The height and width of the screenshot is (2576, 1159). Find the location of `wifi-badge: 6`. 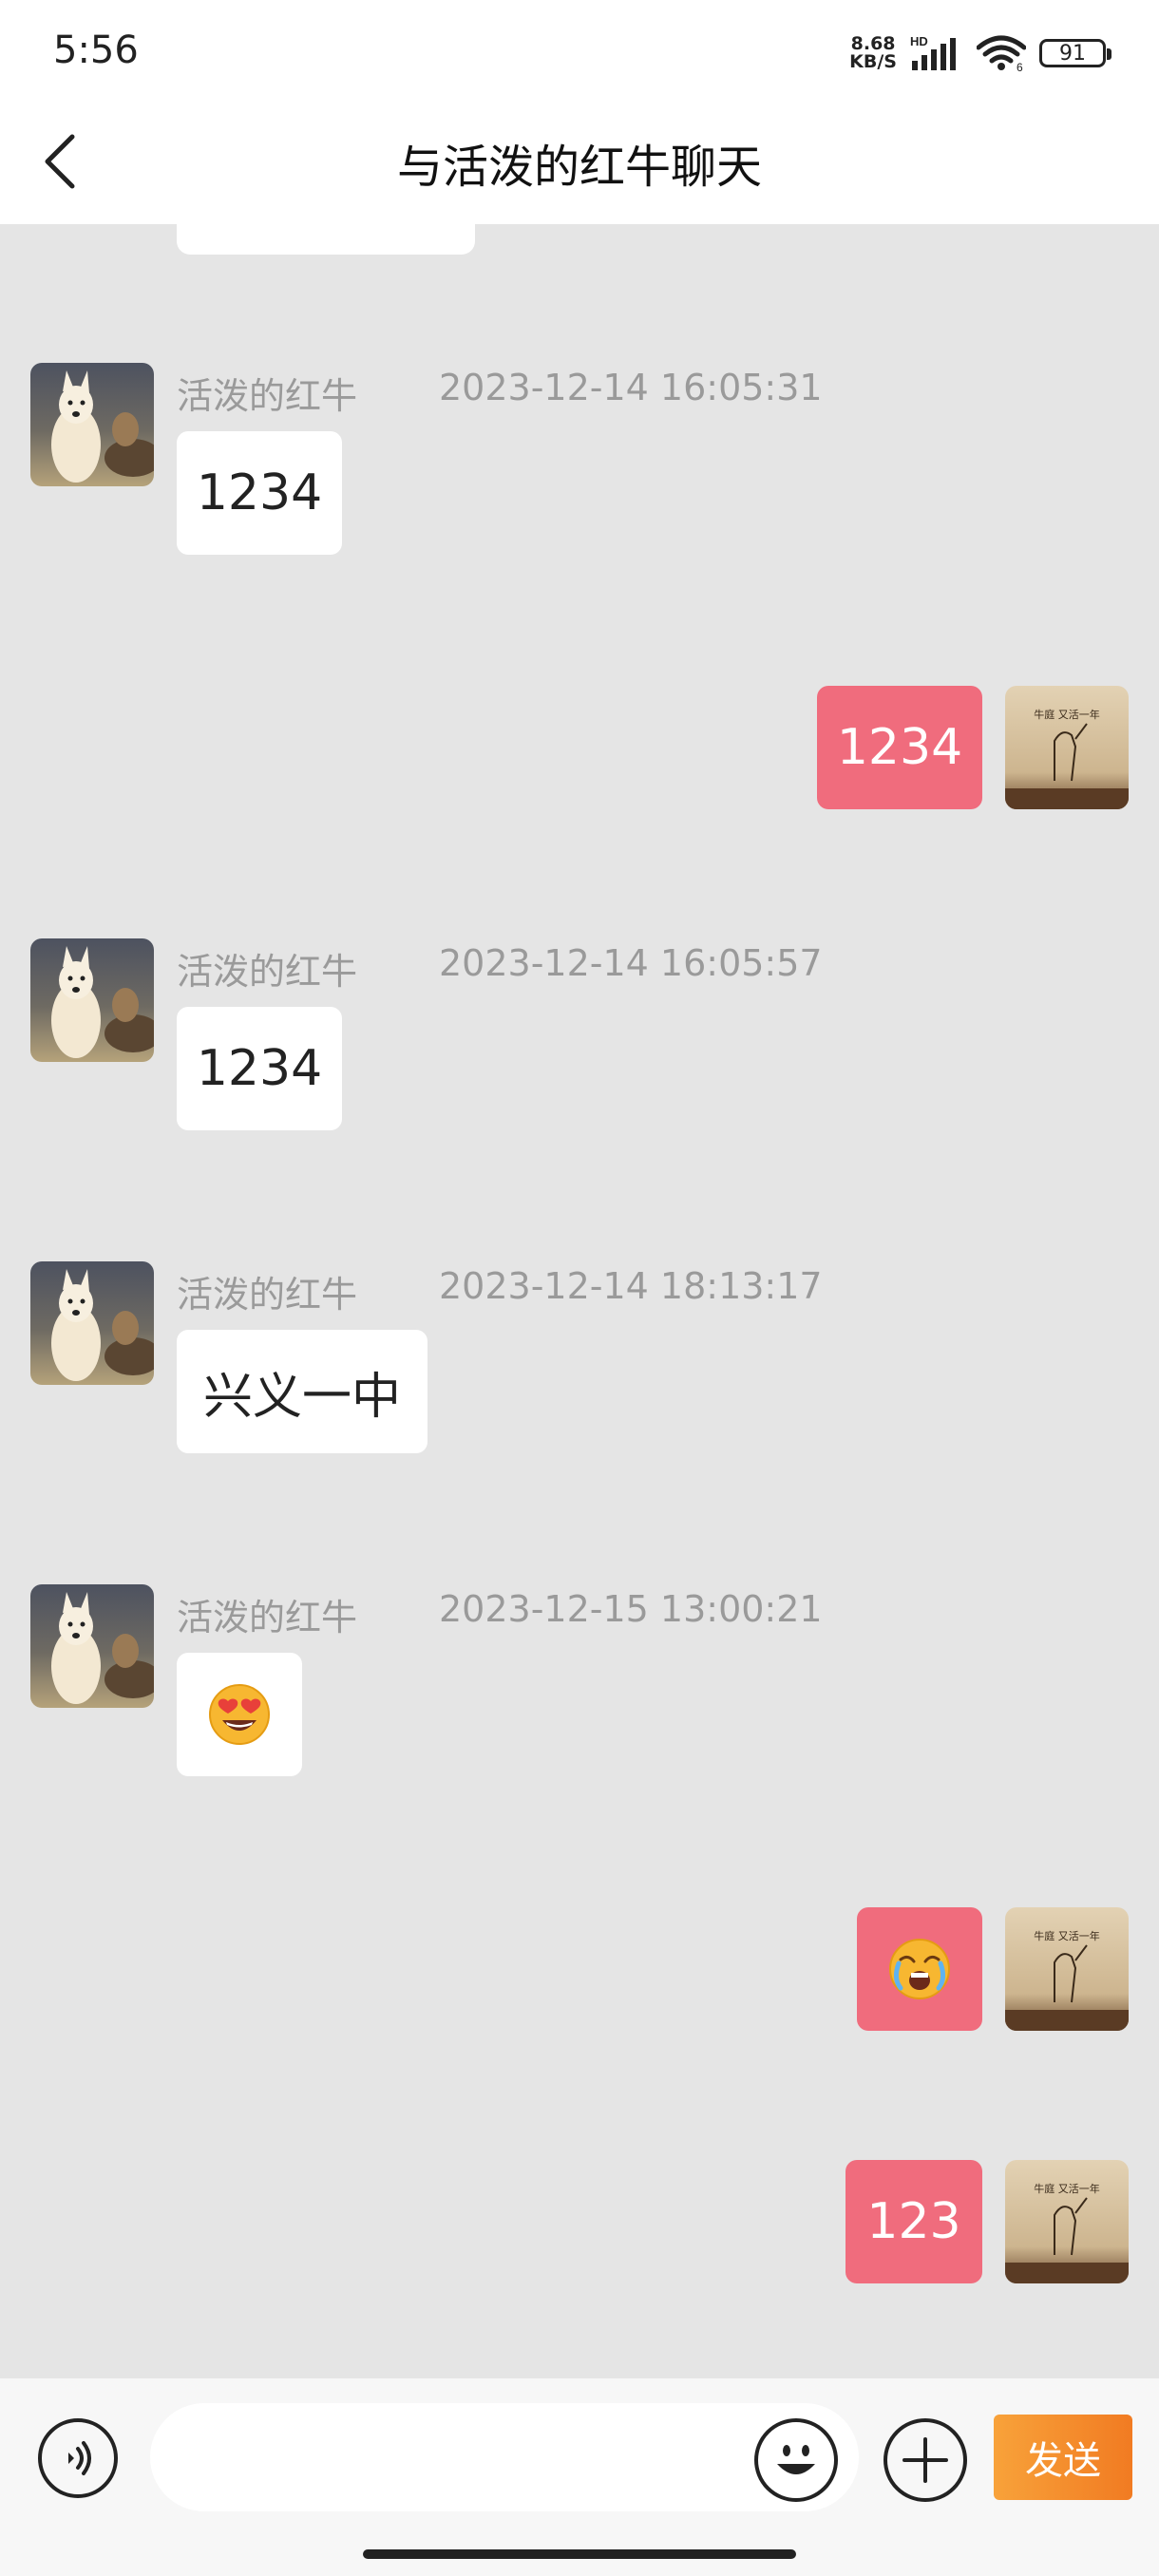

wifi-badge: 6 is located at coordinates (1019, 66).